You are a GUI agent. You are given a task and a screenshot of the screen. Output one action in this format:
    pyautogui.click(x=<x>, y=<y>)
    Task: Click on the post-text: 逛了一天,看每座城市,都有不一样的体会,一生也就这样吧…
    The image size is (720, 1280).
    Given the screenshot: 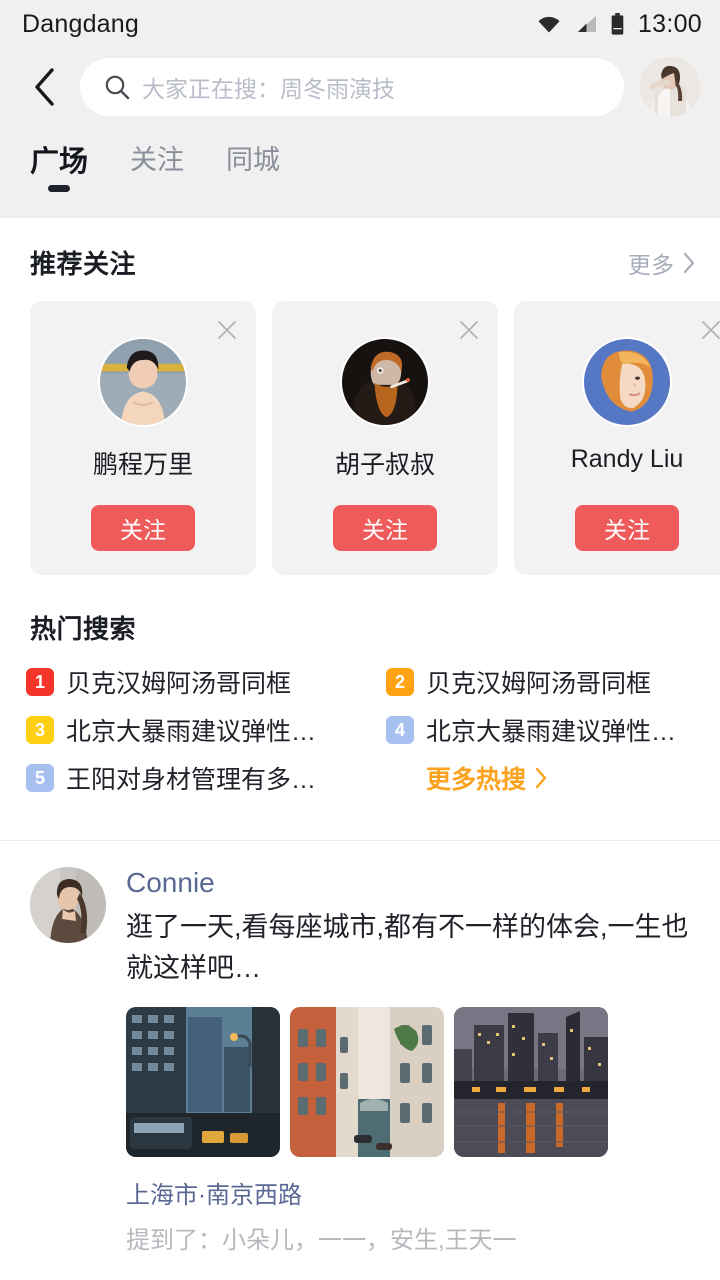 What is the action you would take?
    pyautogui.click(x=407, y=947)
    